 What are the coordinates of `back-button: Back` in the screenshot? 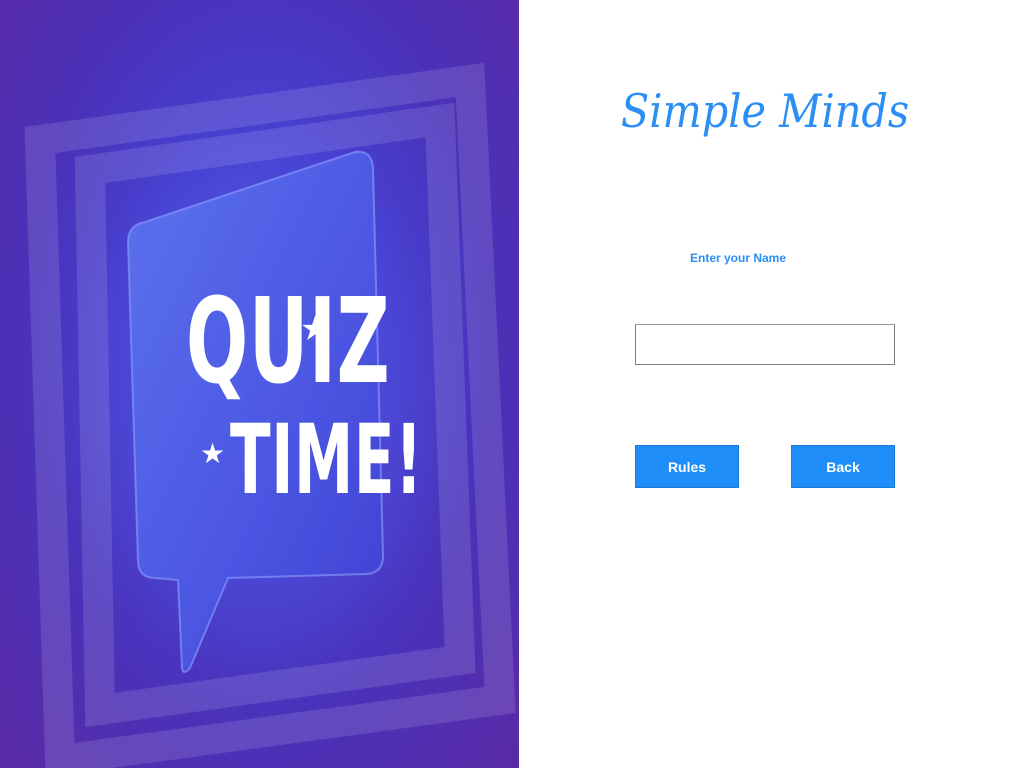 It's located at (843, 466).